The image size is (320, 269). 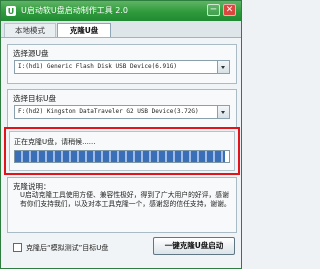 What do you see at coordinates (74, 10) in the screenshot?
I see `window-title: U启动软U盘启动制作工具 2.0` at bounding box center [74, 10].